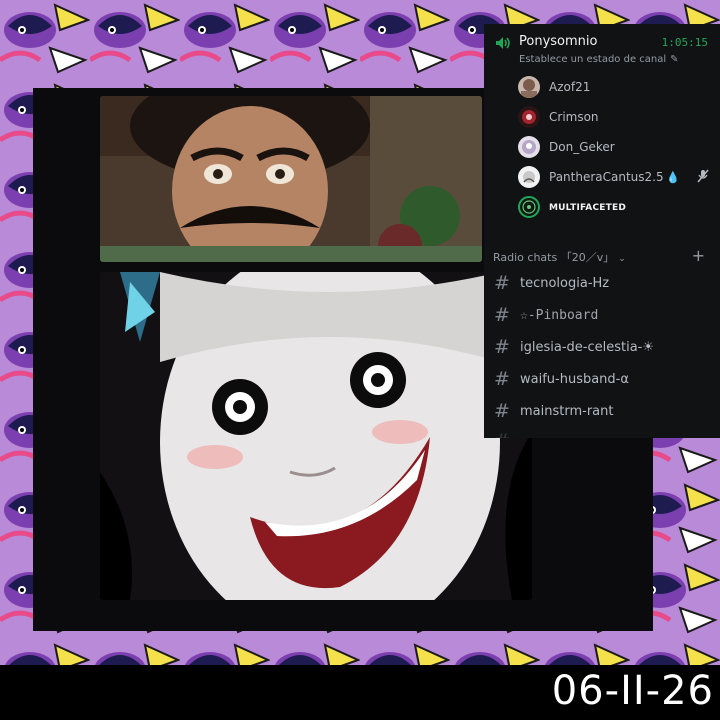  I want to click on voice-member-multifaceted: MULTIFACETED, so click(616, 208).